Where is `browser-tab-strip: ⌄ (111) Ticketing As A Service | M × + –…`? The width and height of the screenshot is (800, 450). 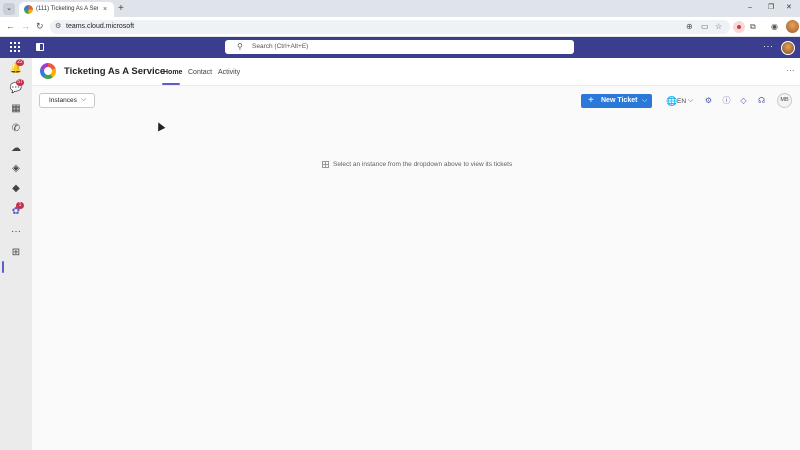 browser-tab-strip: ⌄ (111) Ticketing As A Service | M × + –… is located at coordinates (400, 8).